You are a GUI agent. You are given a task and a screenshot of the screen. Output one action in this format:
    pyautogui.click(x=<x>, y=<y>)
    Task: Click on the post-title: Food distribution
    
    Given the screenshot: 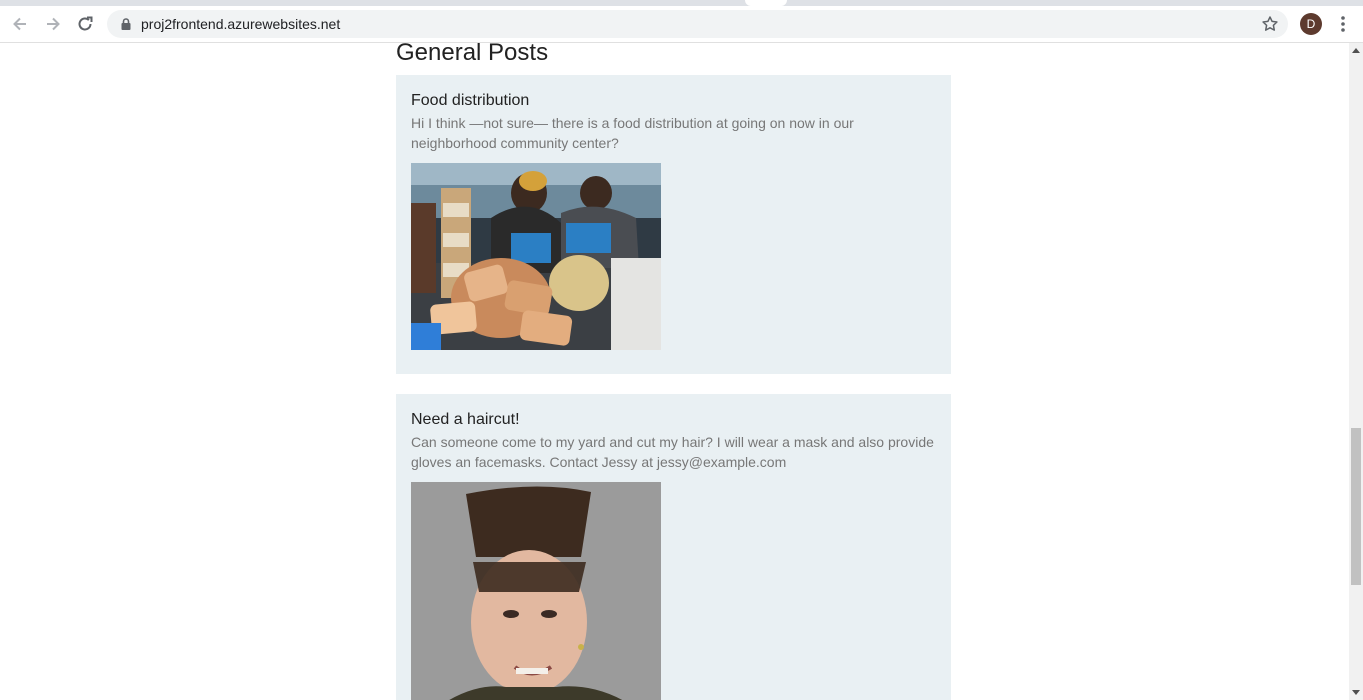 What is the action you would take?
    pyautogui.click(x=470, y=100)
    